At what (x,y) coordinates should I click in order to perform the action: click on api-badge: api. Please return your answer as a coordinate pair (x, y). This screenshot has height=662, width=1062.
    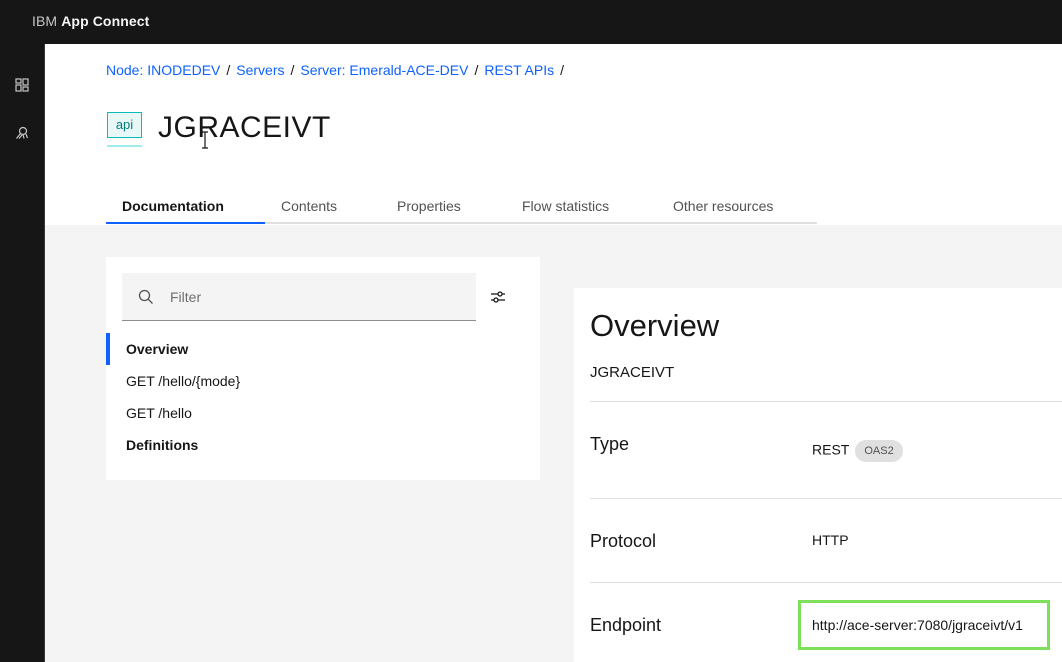
    Looking at the image, I should click on (124, 129).